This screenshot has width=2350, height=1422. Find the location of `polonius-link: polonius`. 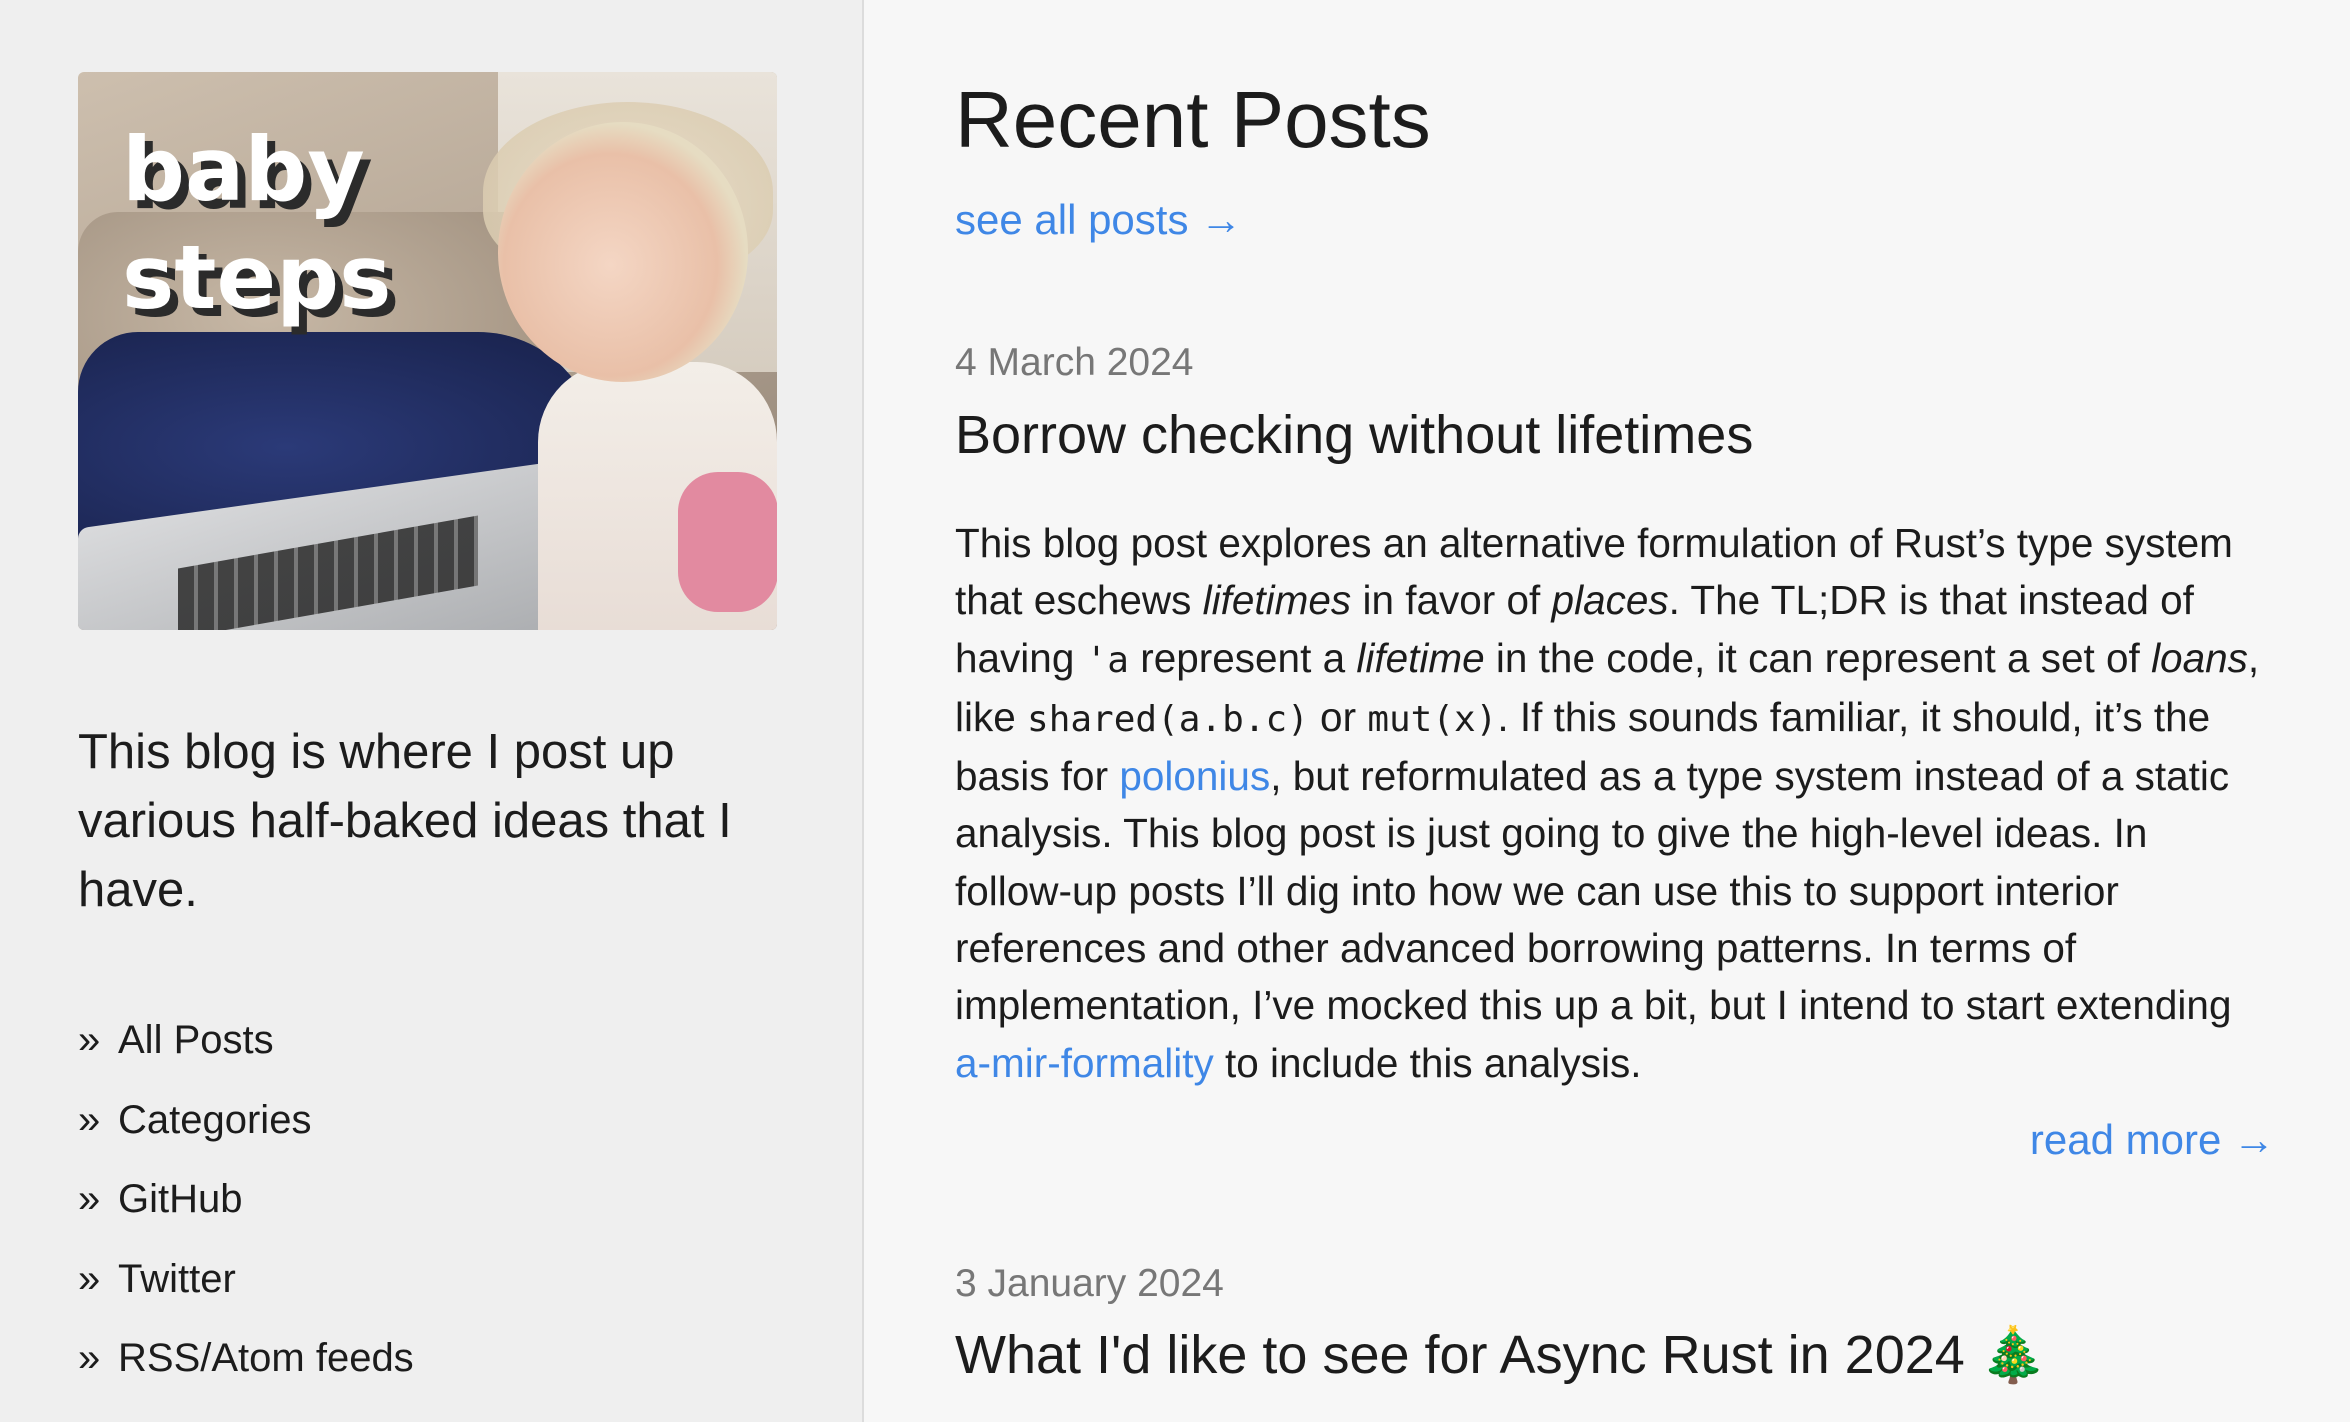

polonius-link: polonius is located at coordinates (1194, 776).